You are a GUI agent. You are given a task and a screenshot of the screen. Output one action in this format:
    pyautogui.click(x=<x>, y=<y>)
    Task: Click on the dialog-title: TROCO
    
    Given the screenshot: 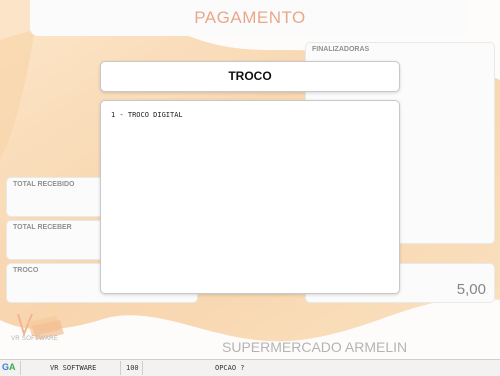 What is the action you would take?
    pyautogui.click(x=250, y=76)
    